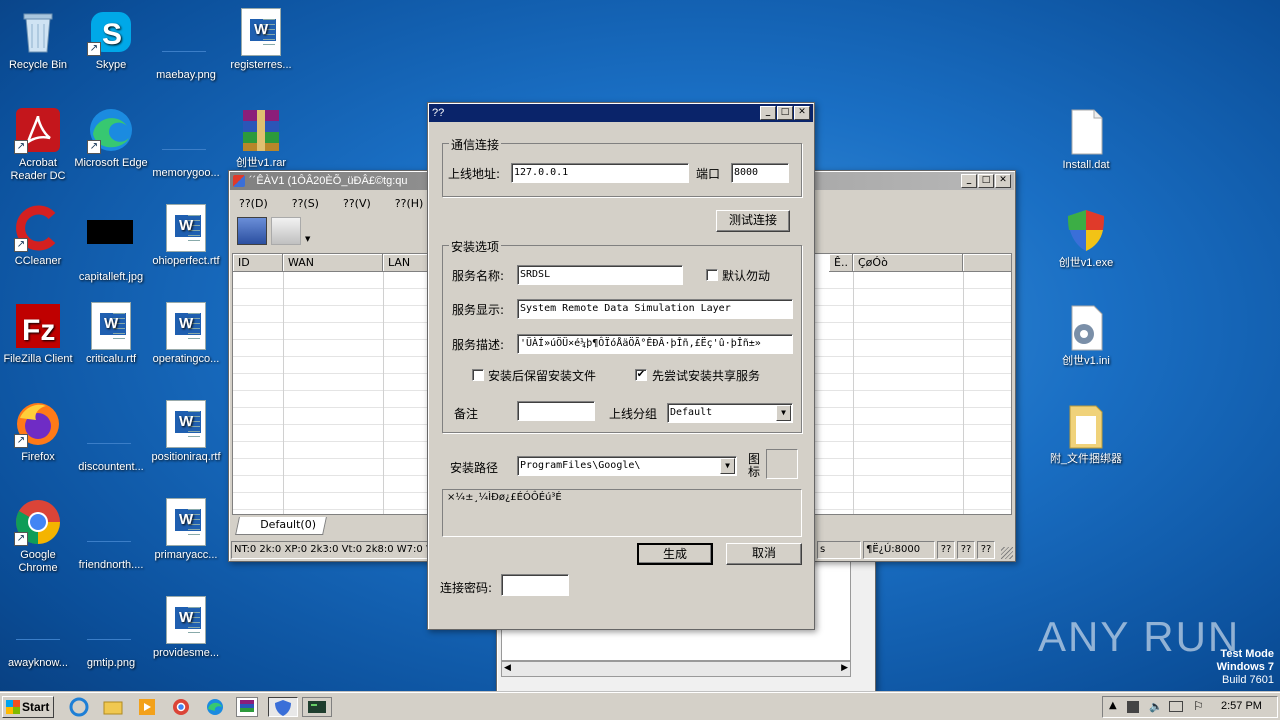  I want to click on desktop-icon-ini: 创世v1.ini, so click(1086, 345).